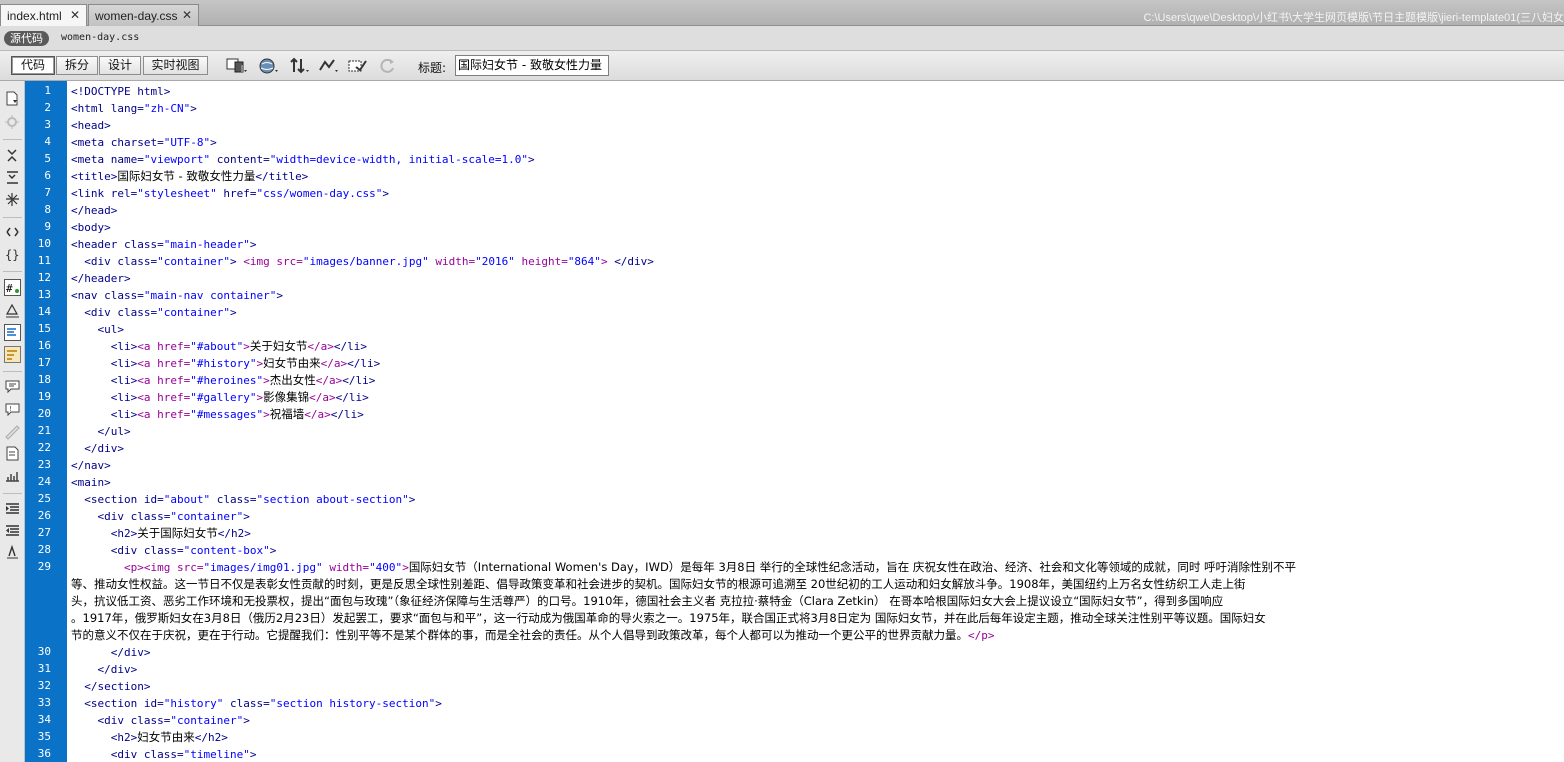 This screenshot has width=1564, height=762. I want to click on collapse-full-tag-icon, so click(12, 155).